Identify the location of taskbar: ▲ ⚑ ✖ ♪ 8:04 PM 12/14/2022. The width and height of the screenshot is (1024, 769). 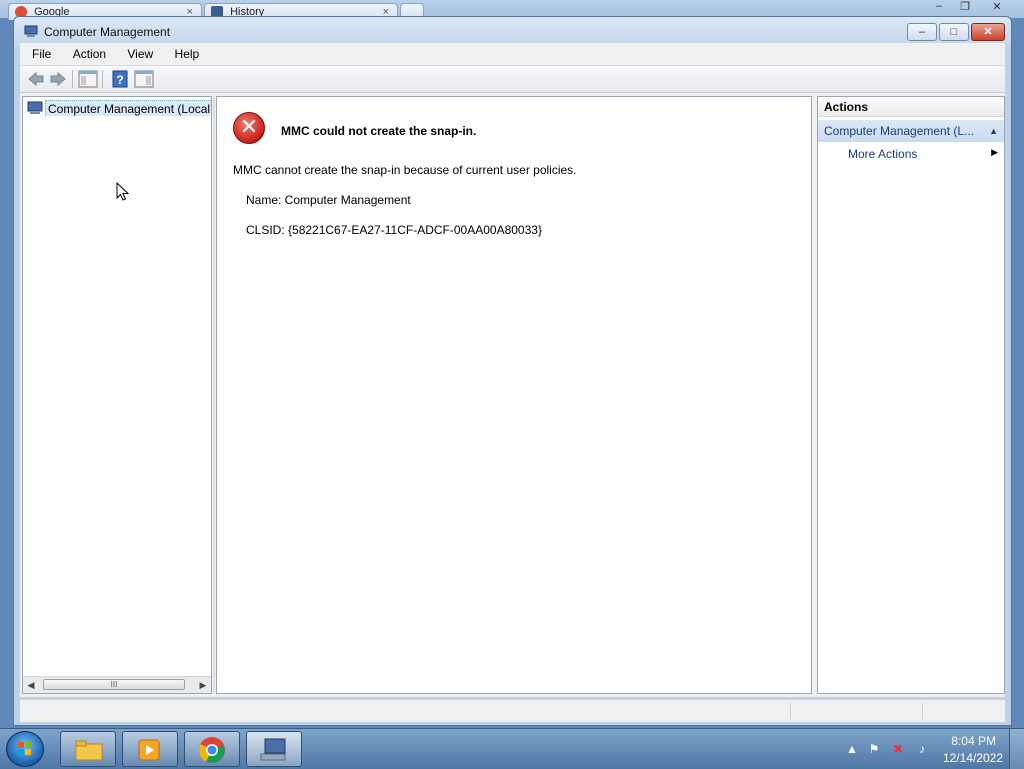
(512, 748).